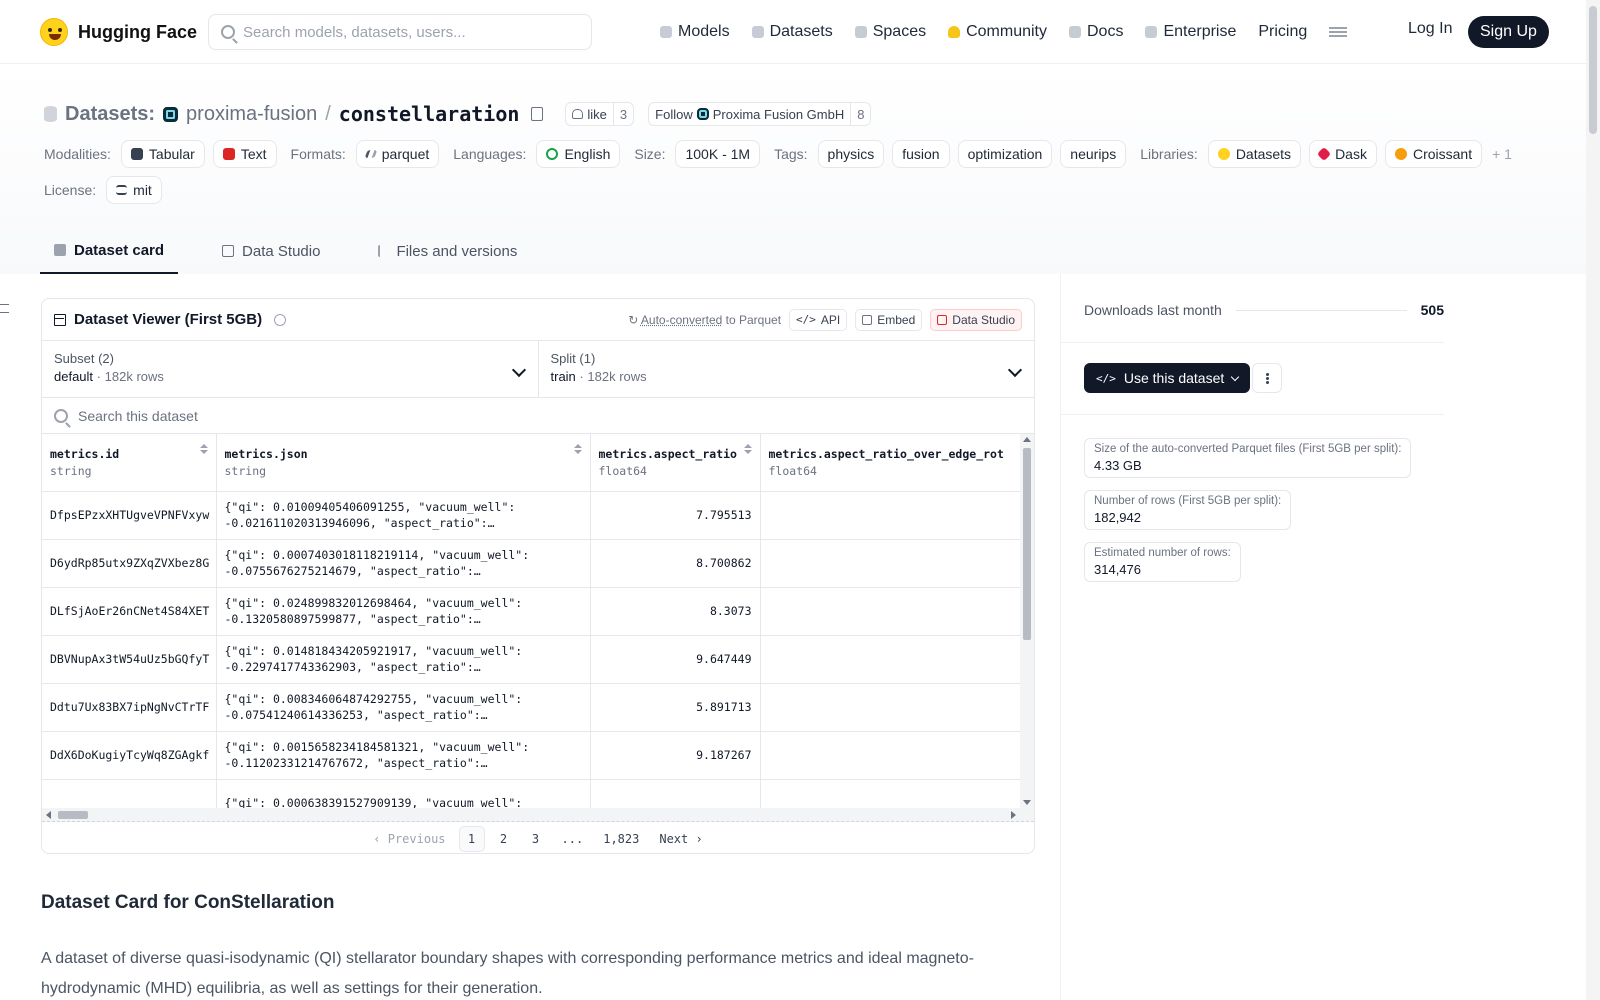  Describe the element at coordinates (681, 320) in the screenshot. I see `auto-converted-link: Auto-converted` at that location.